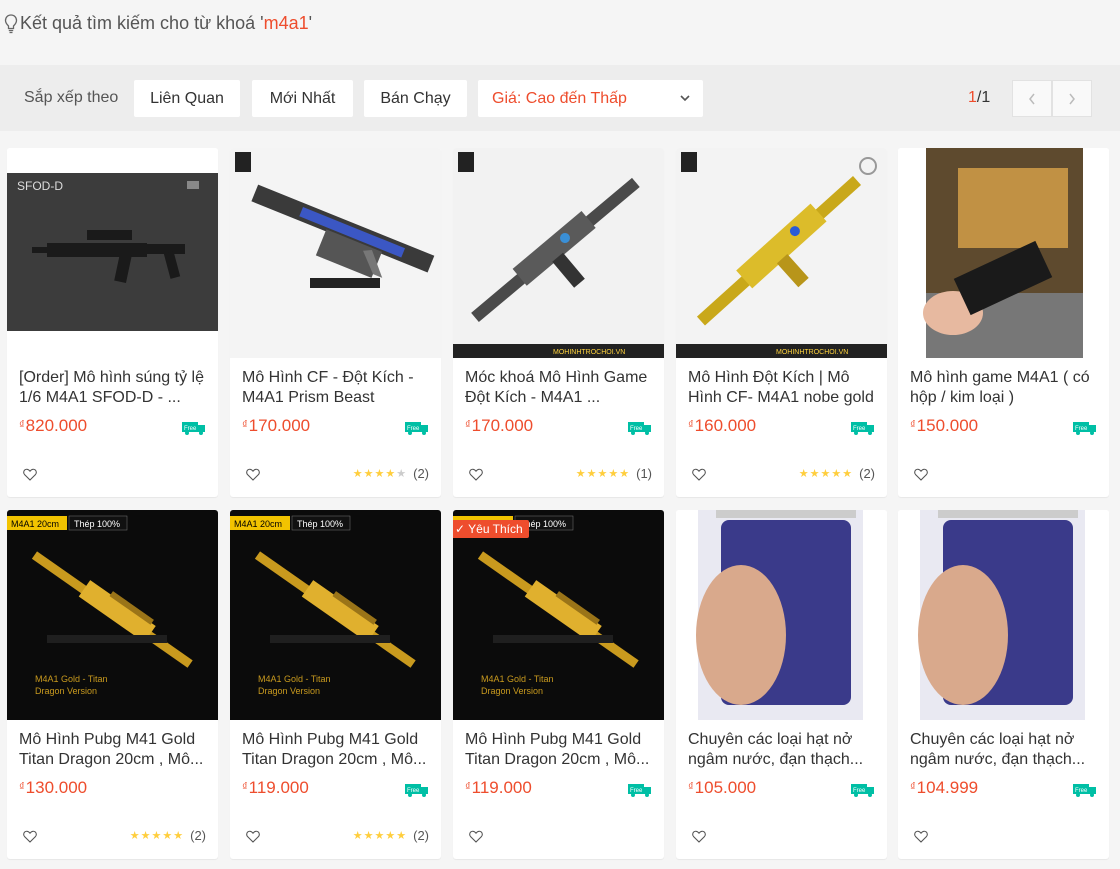 Image resolution: width=1120 pixels, height=869 pixels. I want to click on product-price: ₫105.000, so click(722, 788).